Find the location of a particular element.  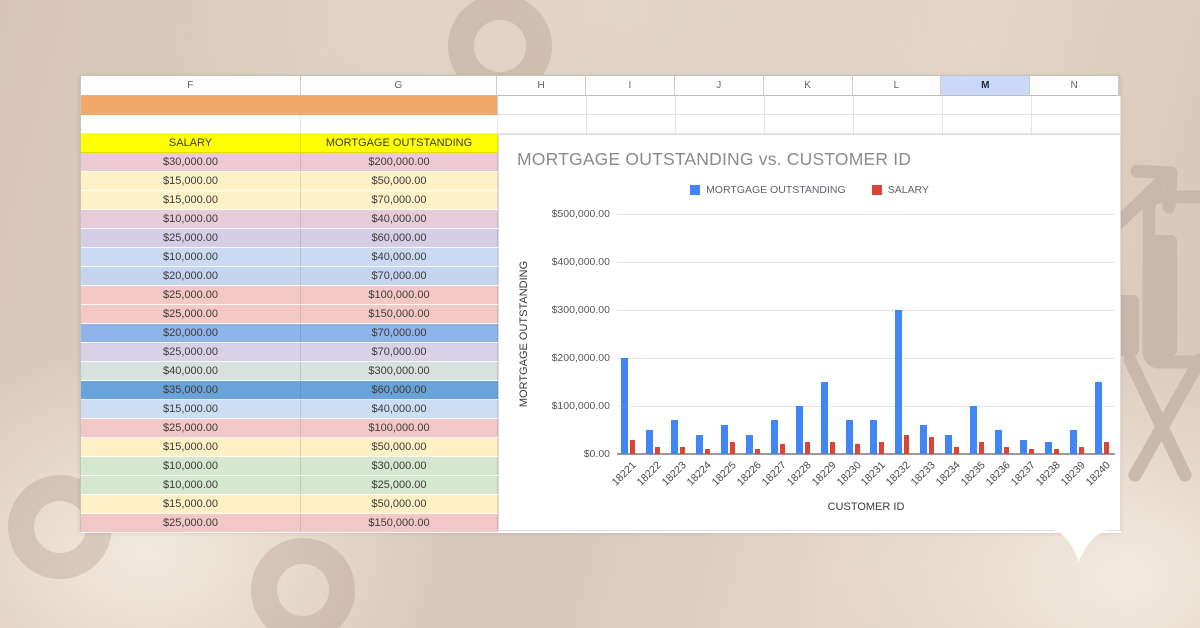

column-header-H: H is located at coordinates (542, 86).